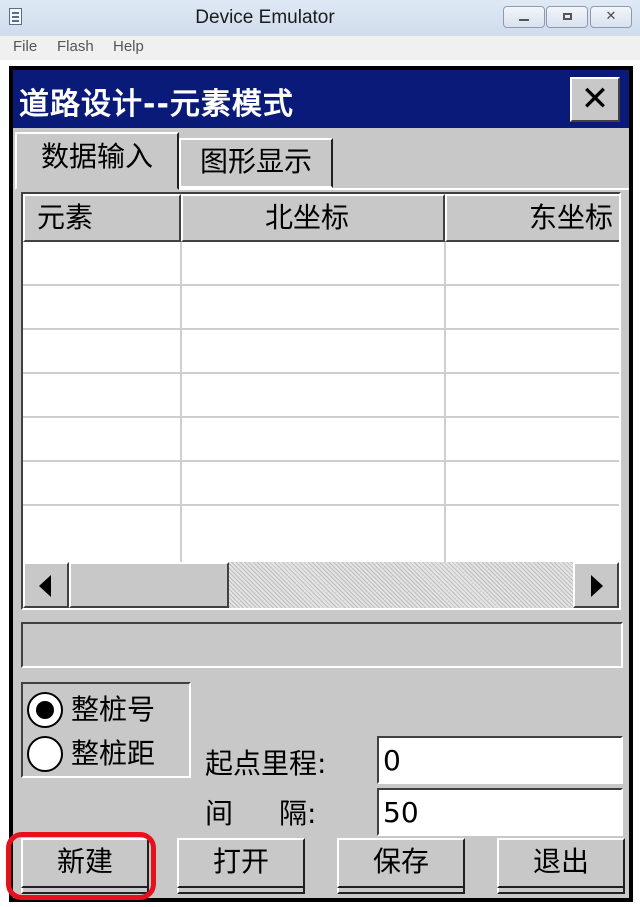  I want to click on column-header-north: 北坐标, so click(313, 218).